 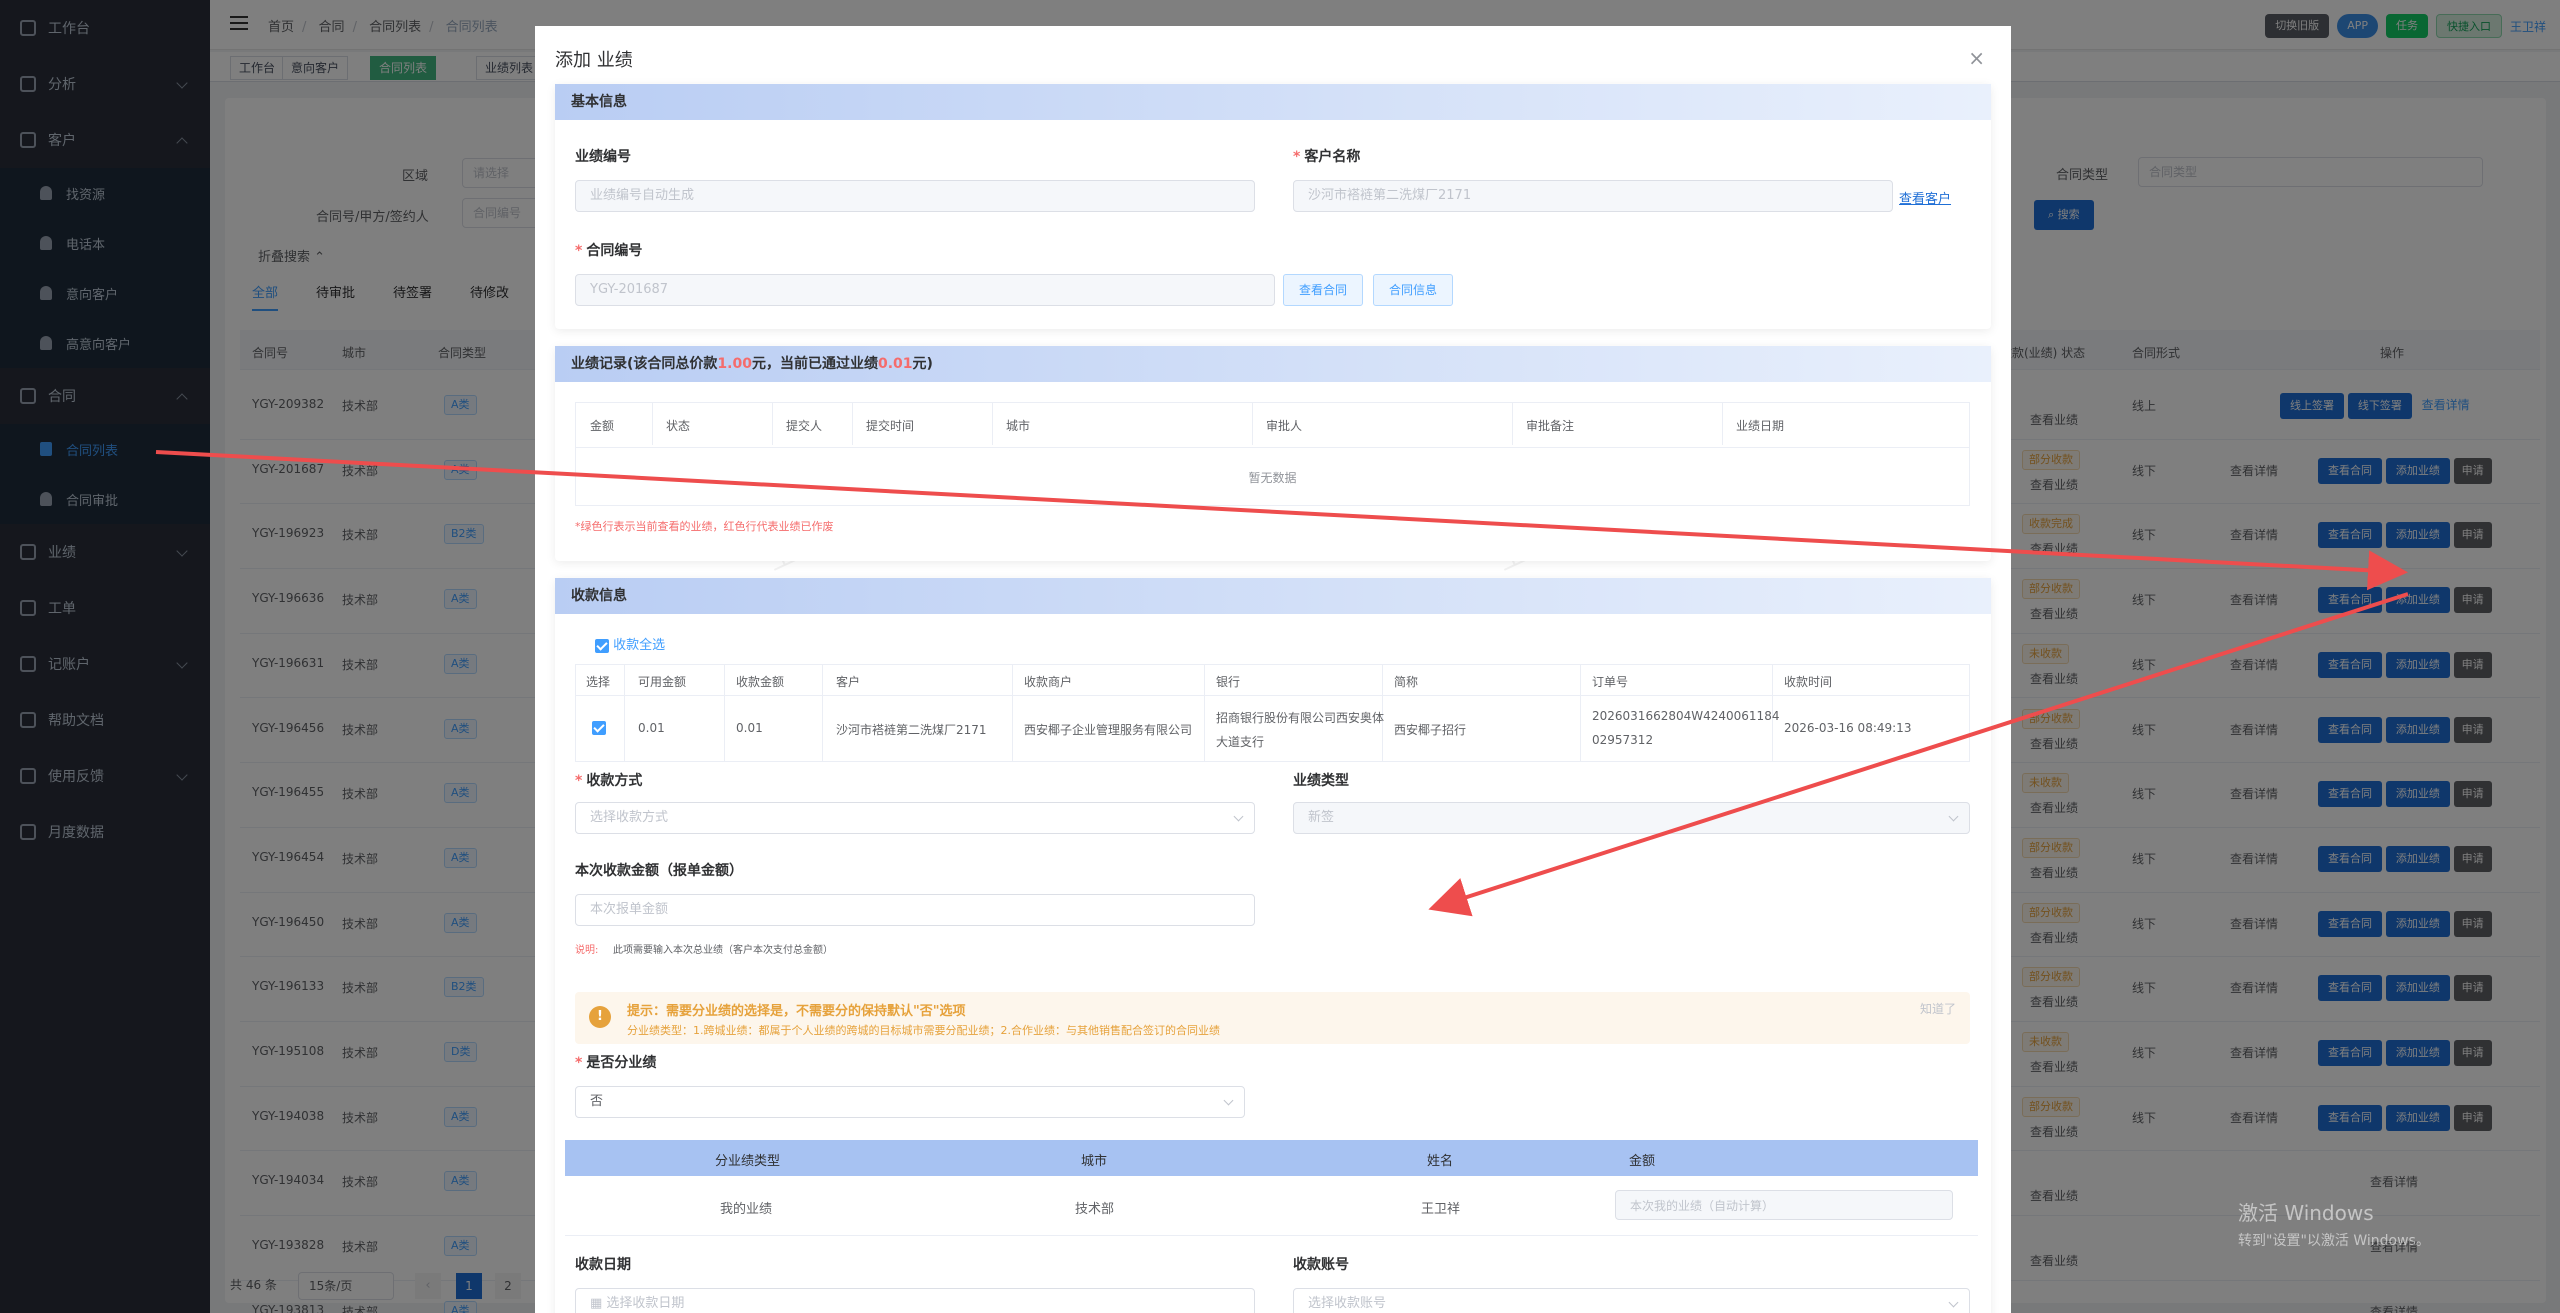 What do you see at coordinates (602, 645) in the screenshot?
I see `checkbox-checked-icon` at bounding box center [602, 645].